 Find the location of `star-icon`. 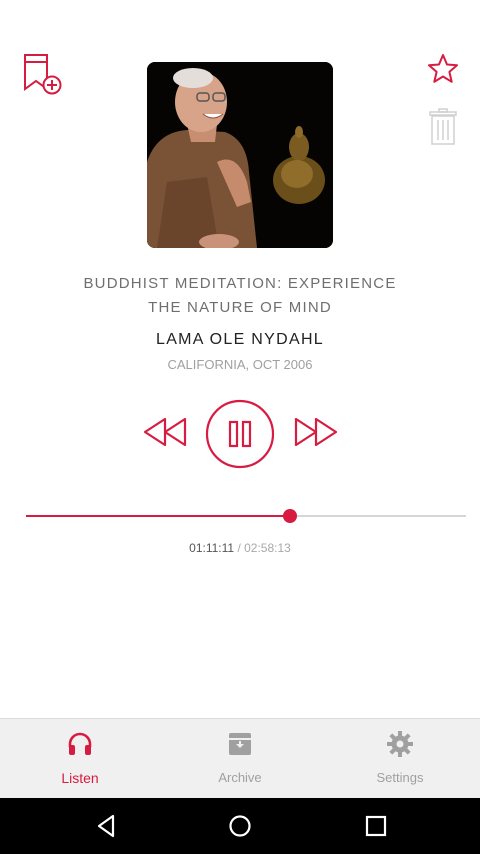

star-icon is located at coordinates (443, 68).